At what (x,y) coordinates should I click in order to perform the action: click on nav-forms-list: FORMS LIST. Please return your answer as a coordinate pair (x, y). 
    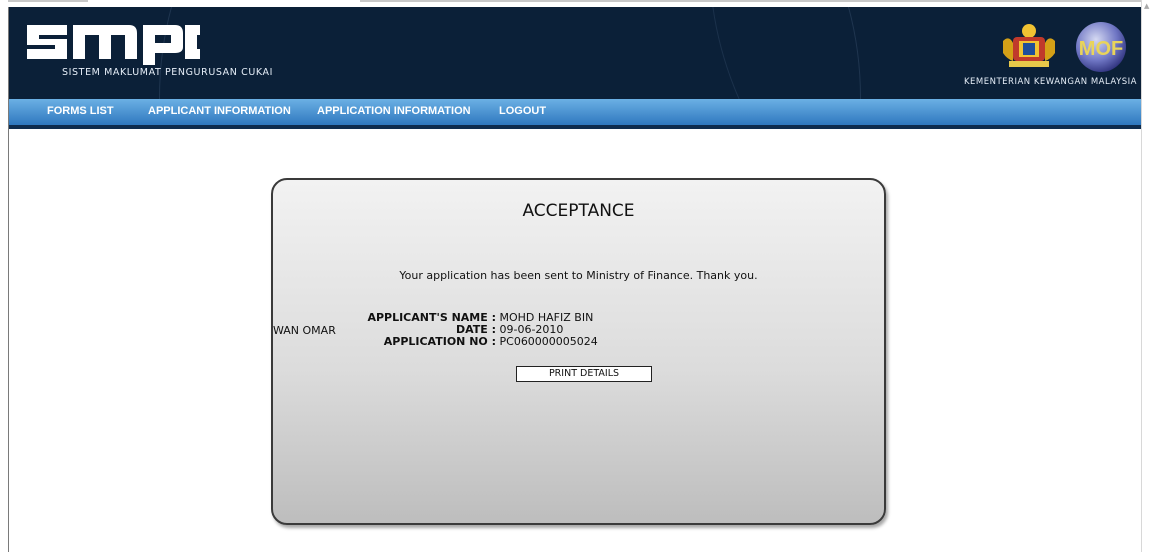
    Looking at the image, I should click on (80, 111).